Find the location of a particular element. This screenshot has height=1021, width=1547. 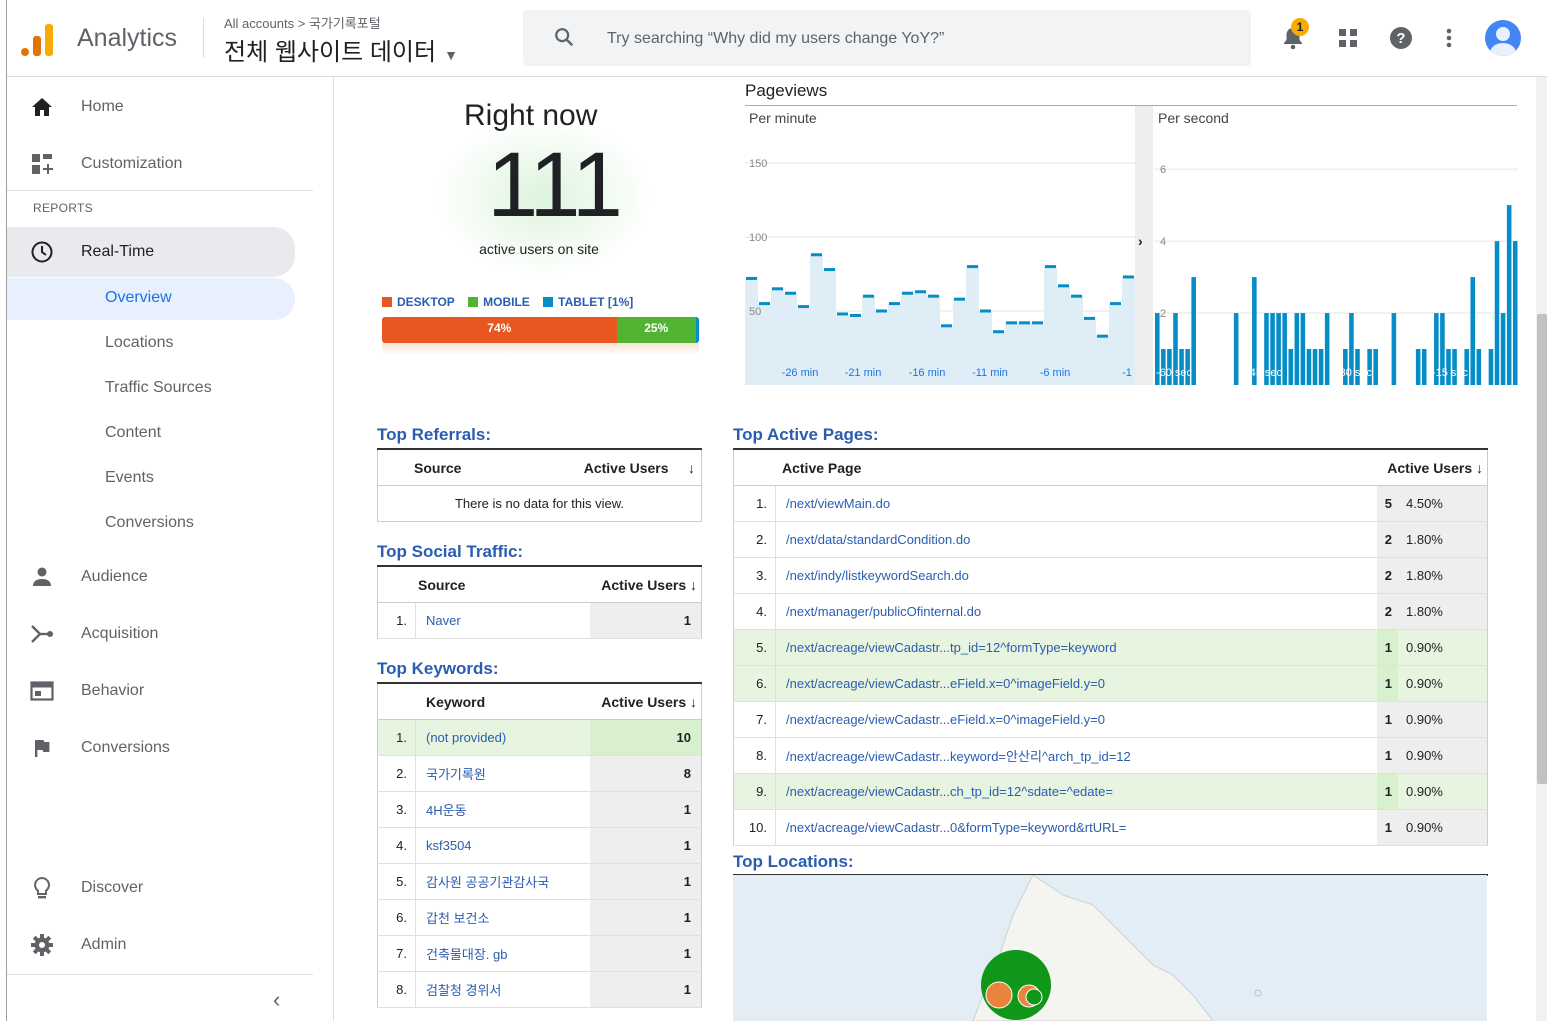

help-button: ? is located at coordinates (1401, 38).